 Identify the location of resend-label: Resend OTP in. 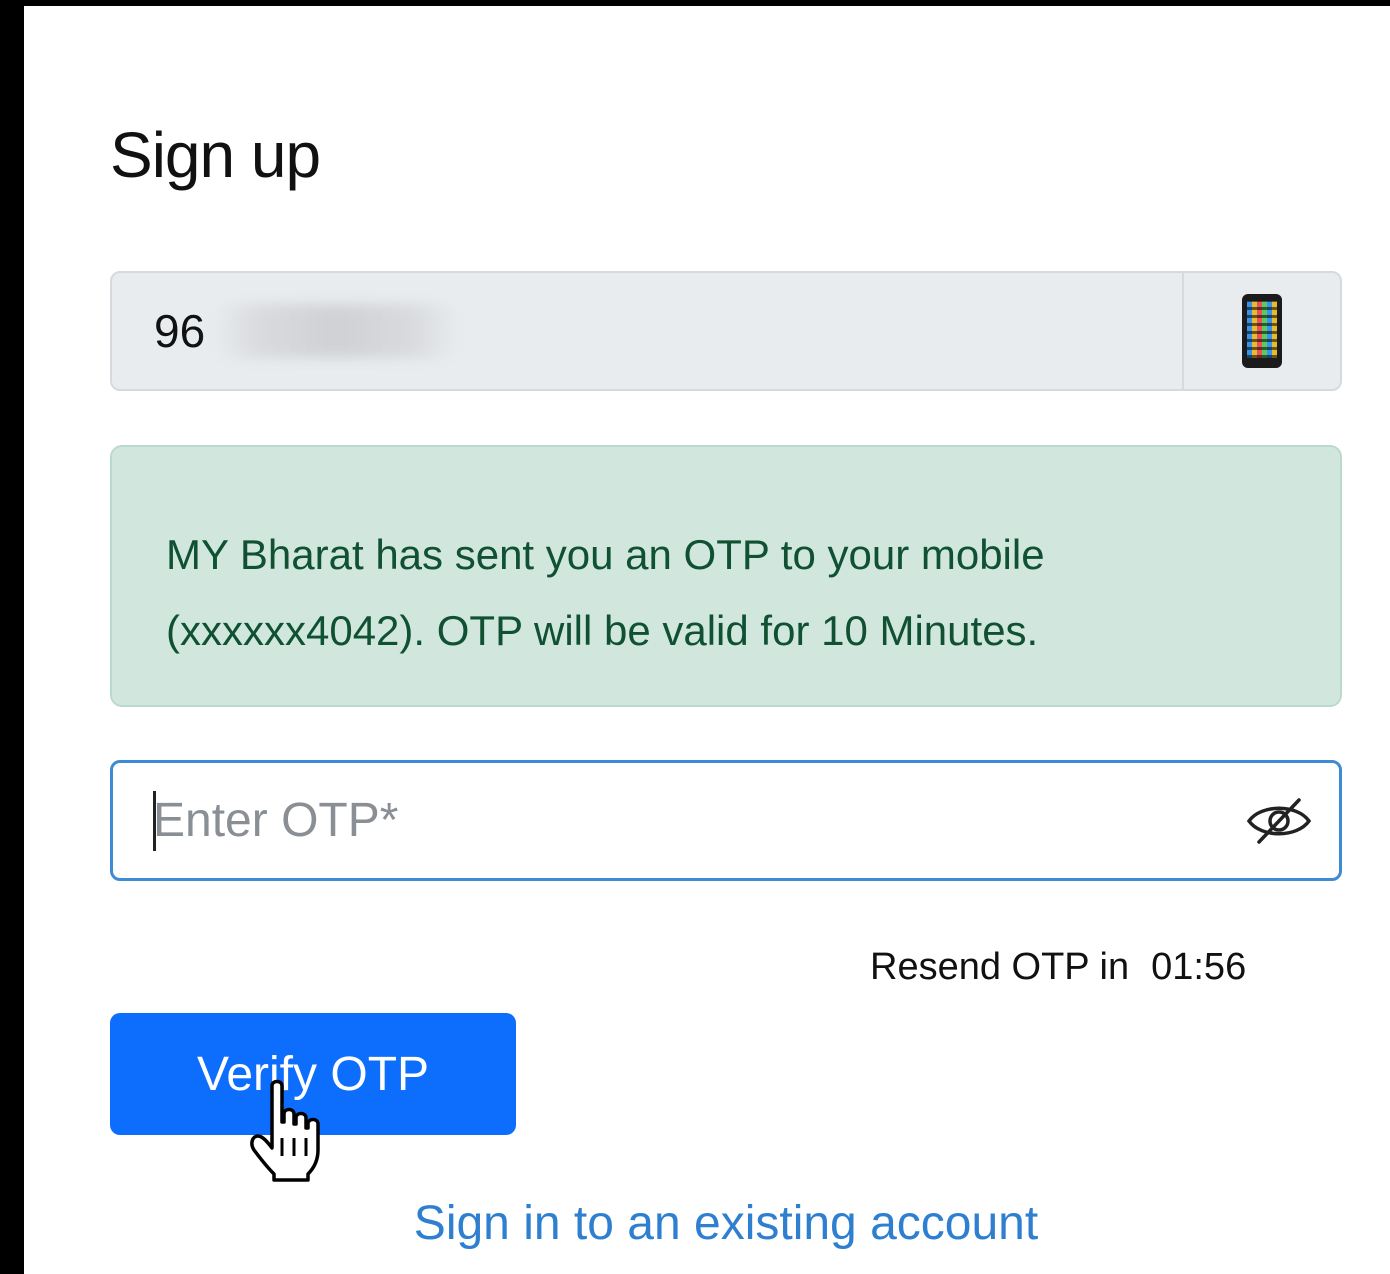
(1000, 967).